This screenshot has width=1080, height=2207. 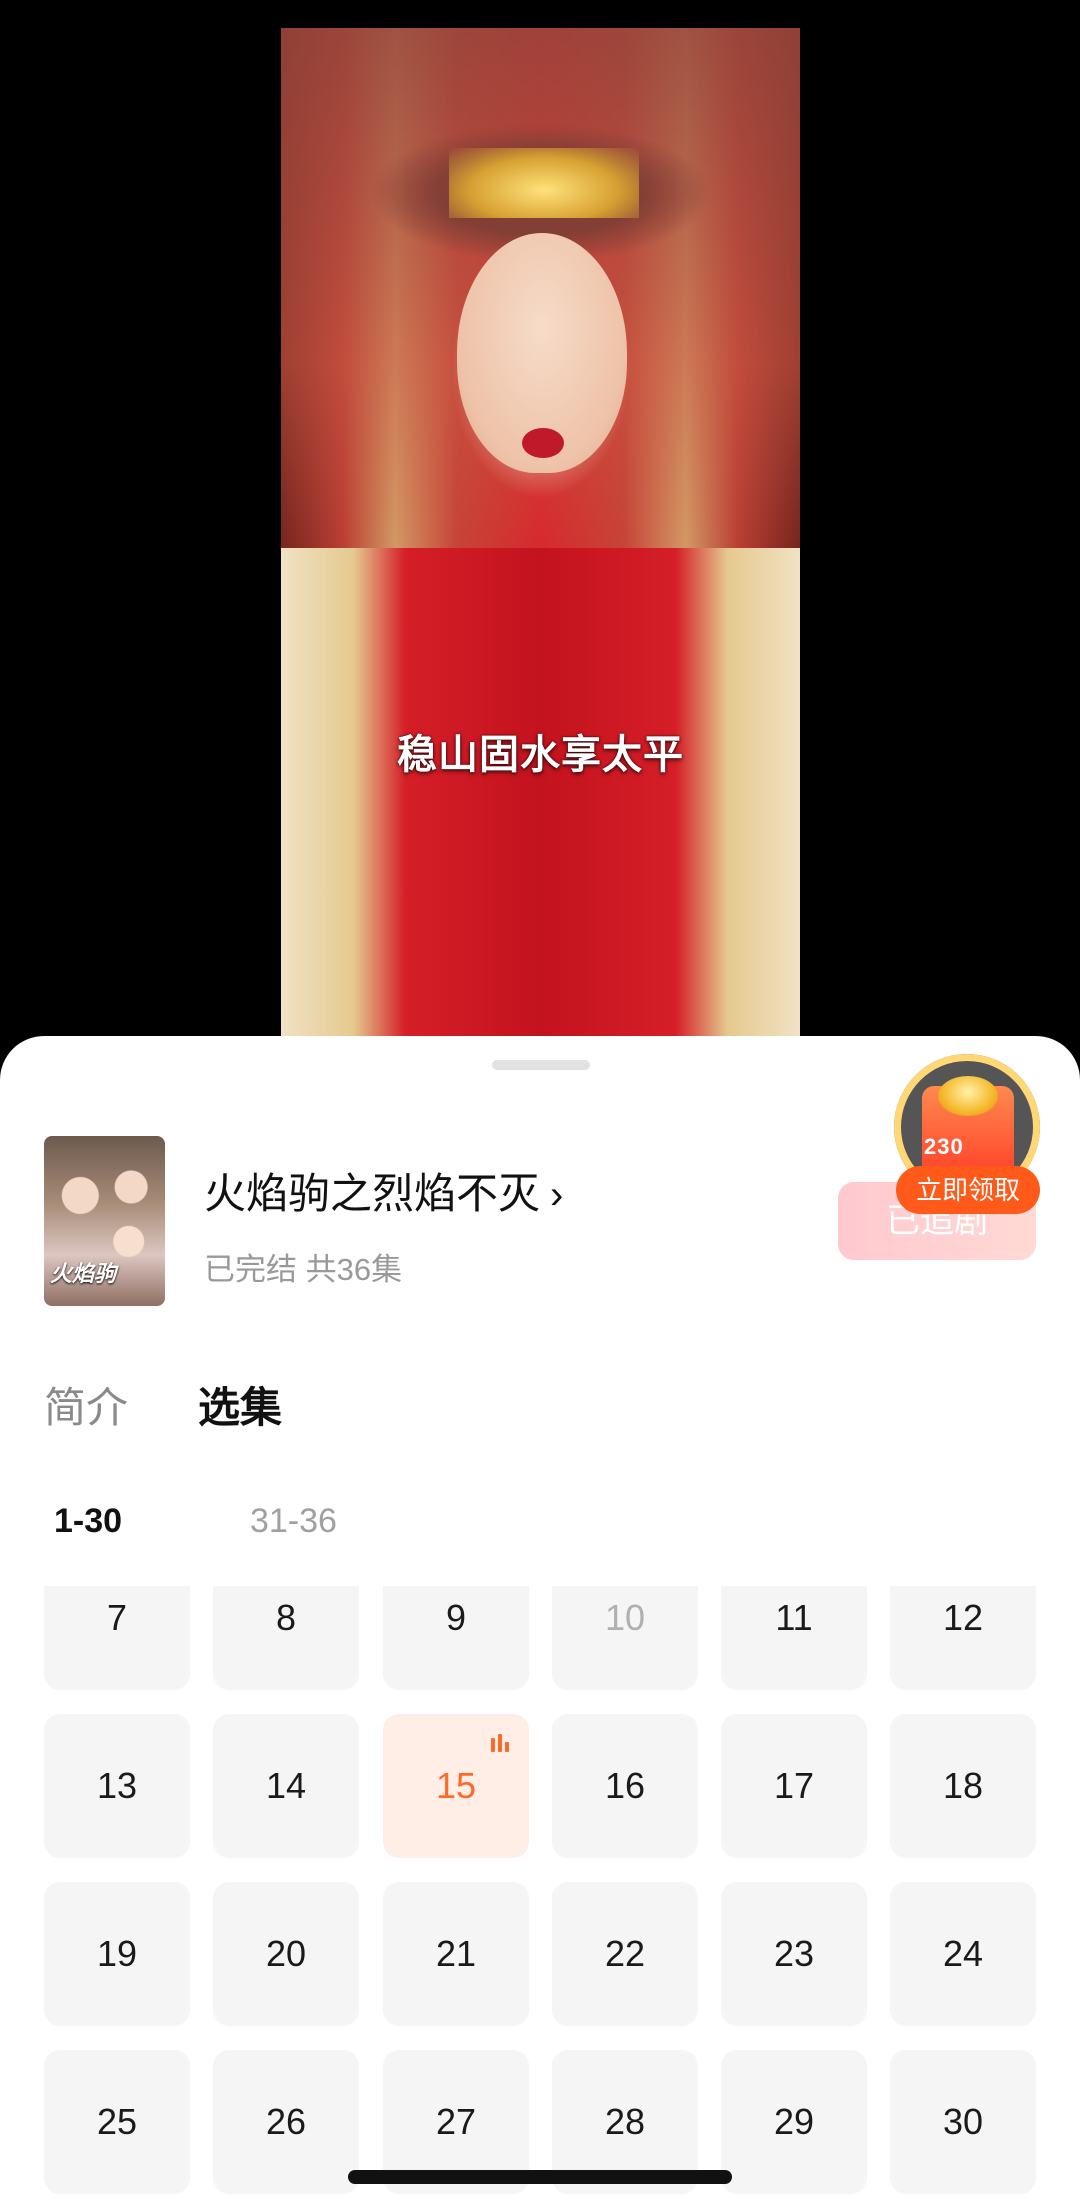 I want to click on episode-8: 8, so click(x=286, y=1638).